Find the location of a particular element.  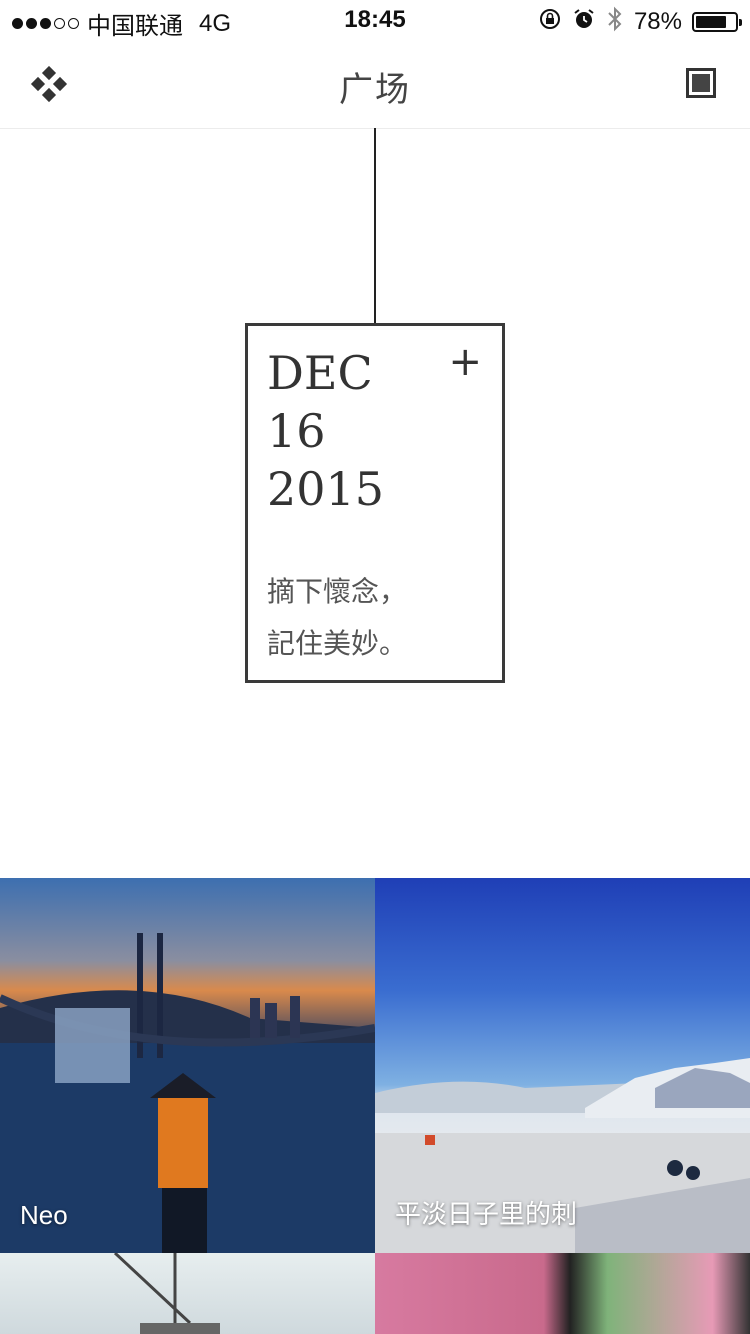

bluetooth-icon is located at coordinates (615, 22).